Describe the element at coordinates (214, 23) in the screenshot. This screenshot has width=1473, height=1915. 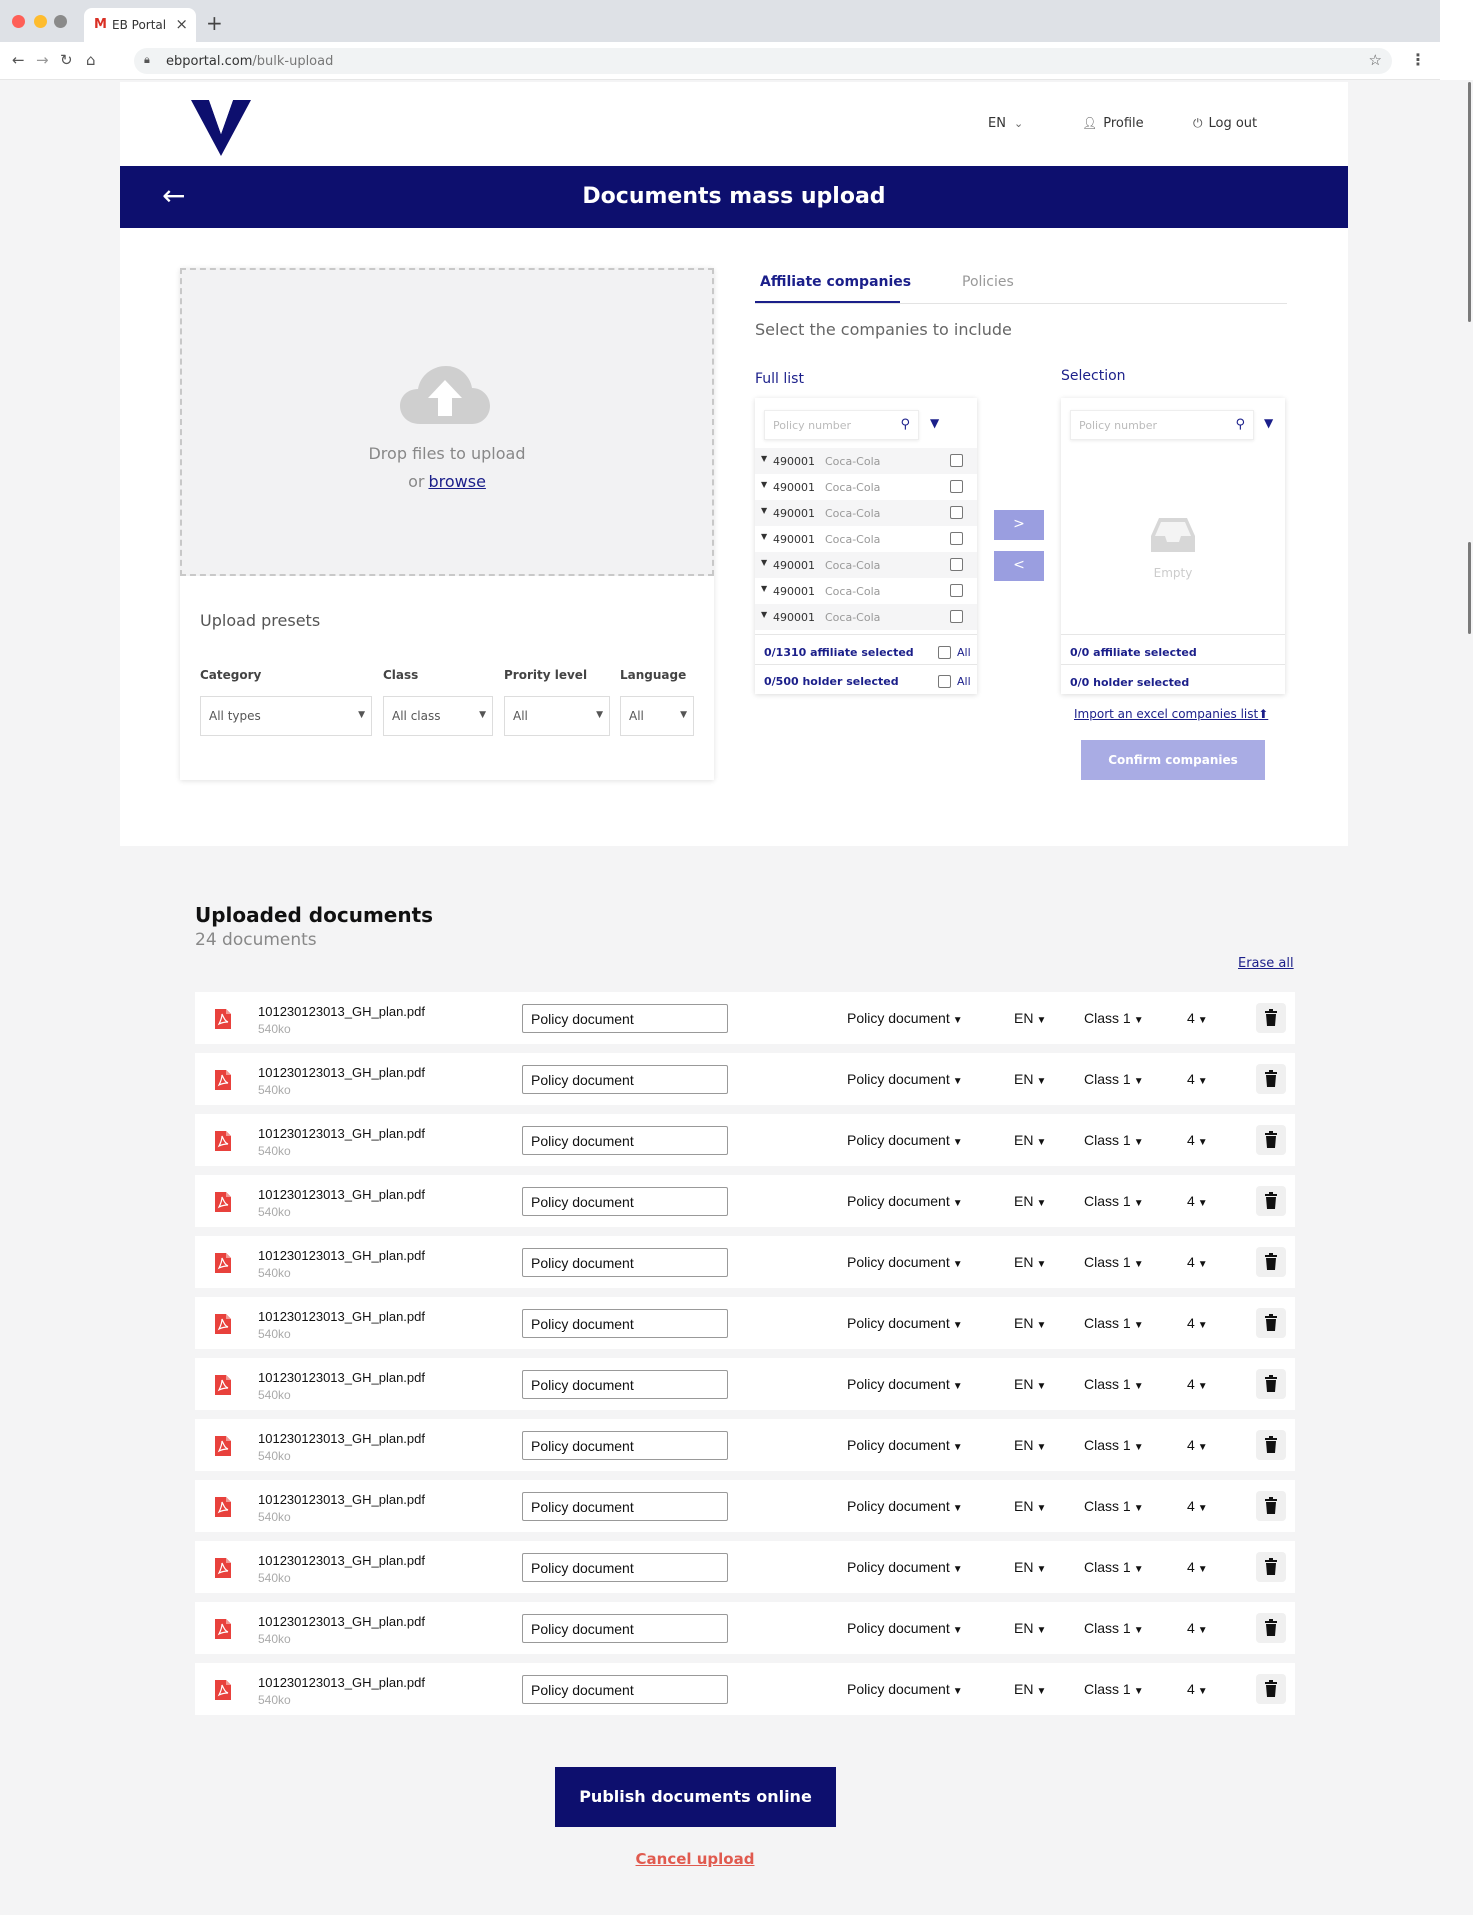
I see `new-tab-icon: +` at that location.